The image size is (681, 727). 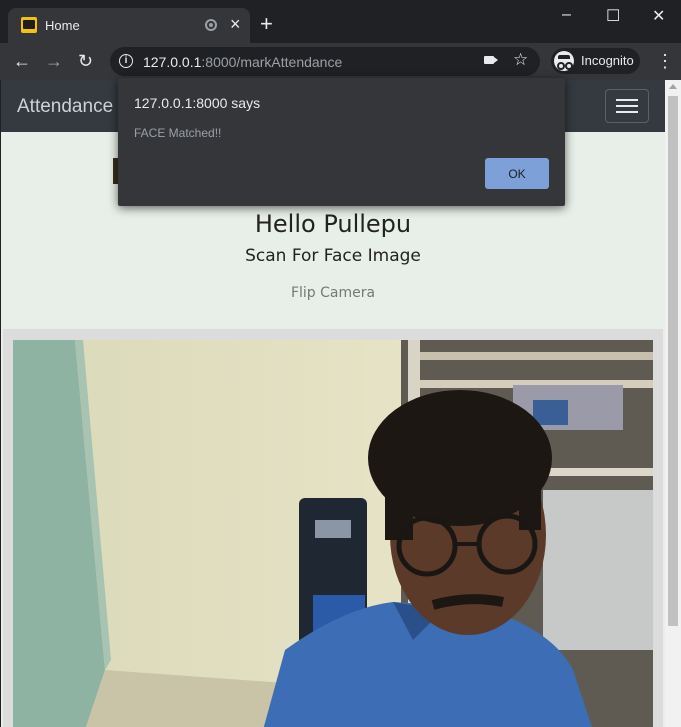 I want to click on scrollbar-thumb, so click(x=673, y=361).